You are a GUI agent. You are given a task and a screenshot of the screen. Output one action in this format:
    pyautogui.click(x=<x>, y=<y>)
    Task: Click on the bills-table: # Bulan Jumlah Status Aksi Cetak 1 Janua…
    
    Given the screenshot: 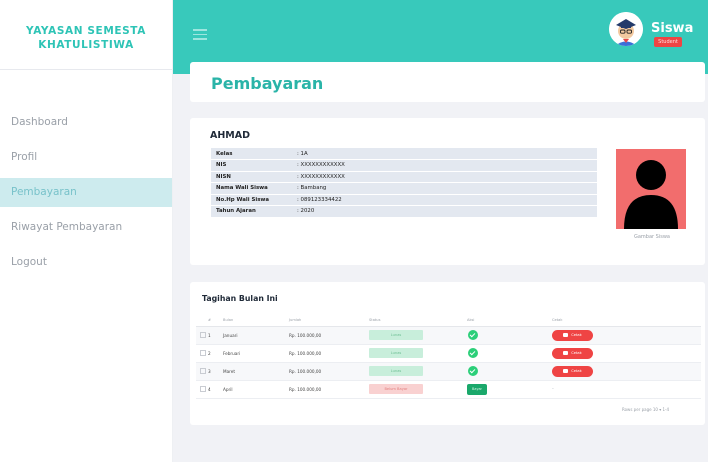 What is the action you would take?
    pyautogui.click(x=448, y=357)
    